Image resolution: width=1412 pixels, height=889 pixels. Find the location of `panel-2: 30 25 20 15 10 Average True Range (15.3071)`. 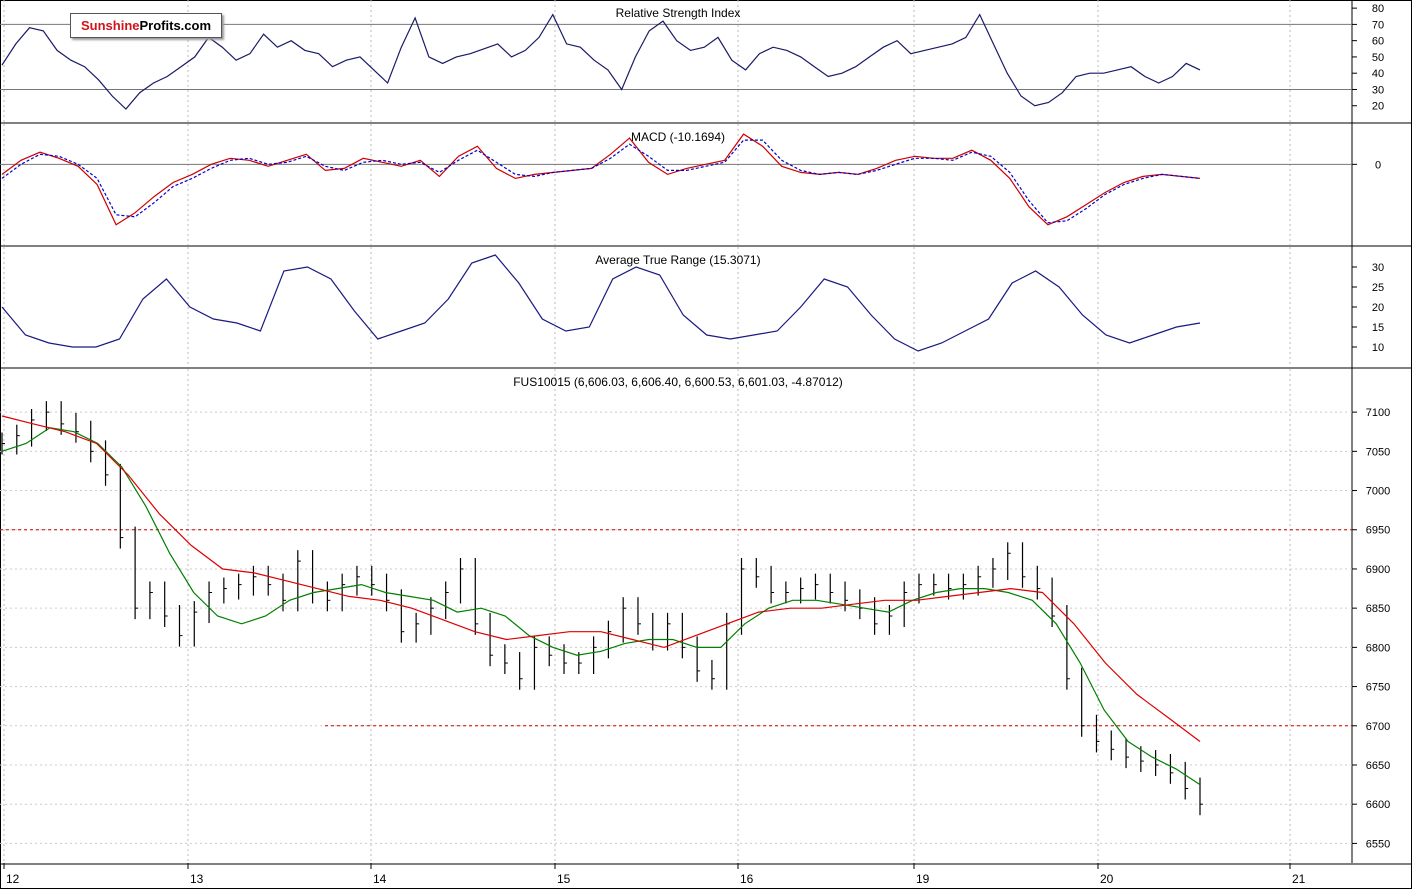

panel-2: 30 25 20 15 10 Average True Range (15.3071) is located at coordinates (706, 308).